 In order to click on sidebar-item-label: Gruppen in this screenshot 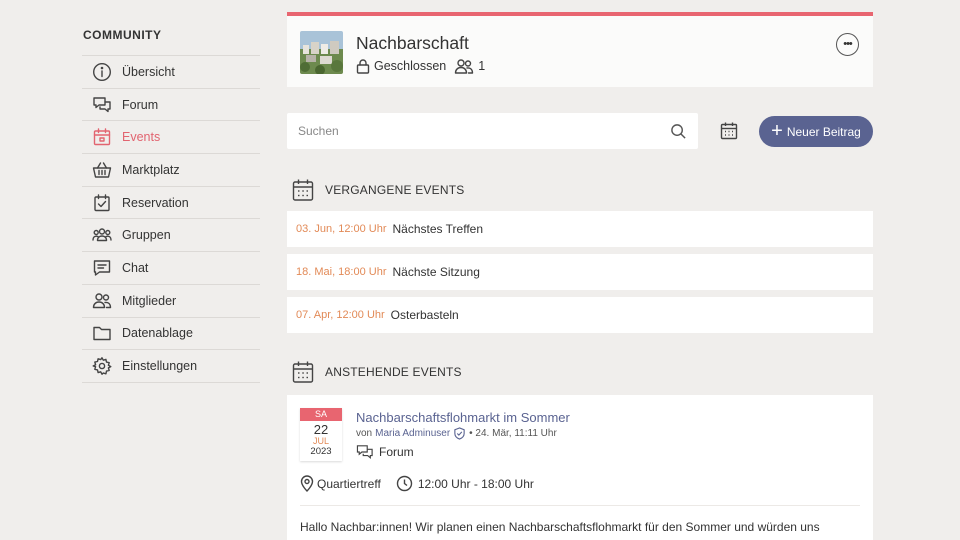, I will do `click(146, 235)`.